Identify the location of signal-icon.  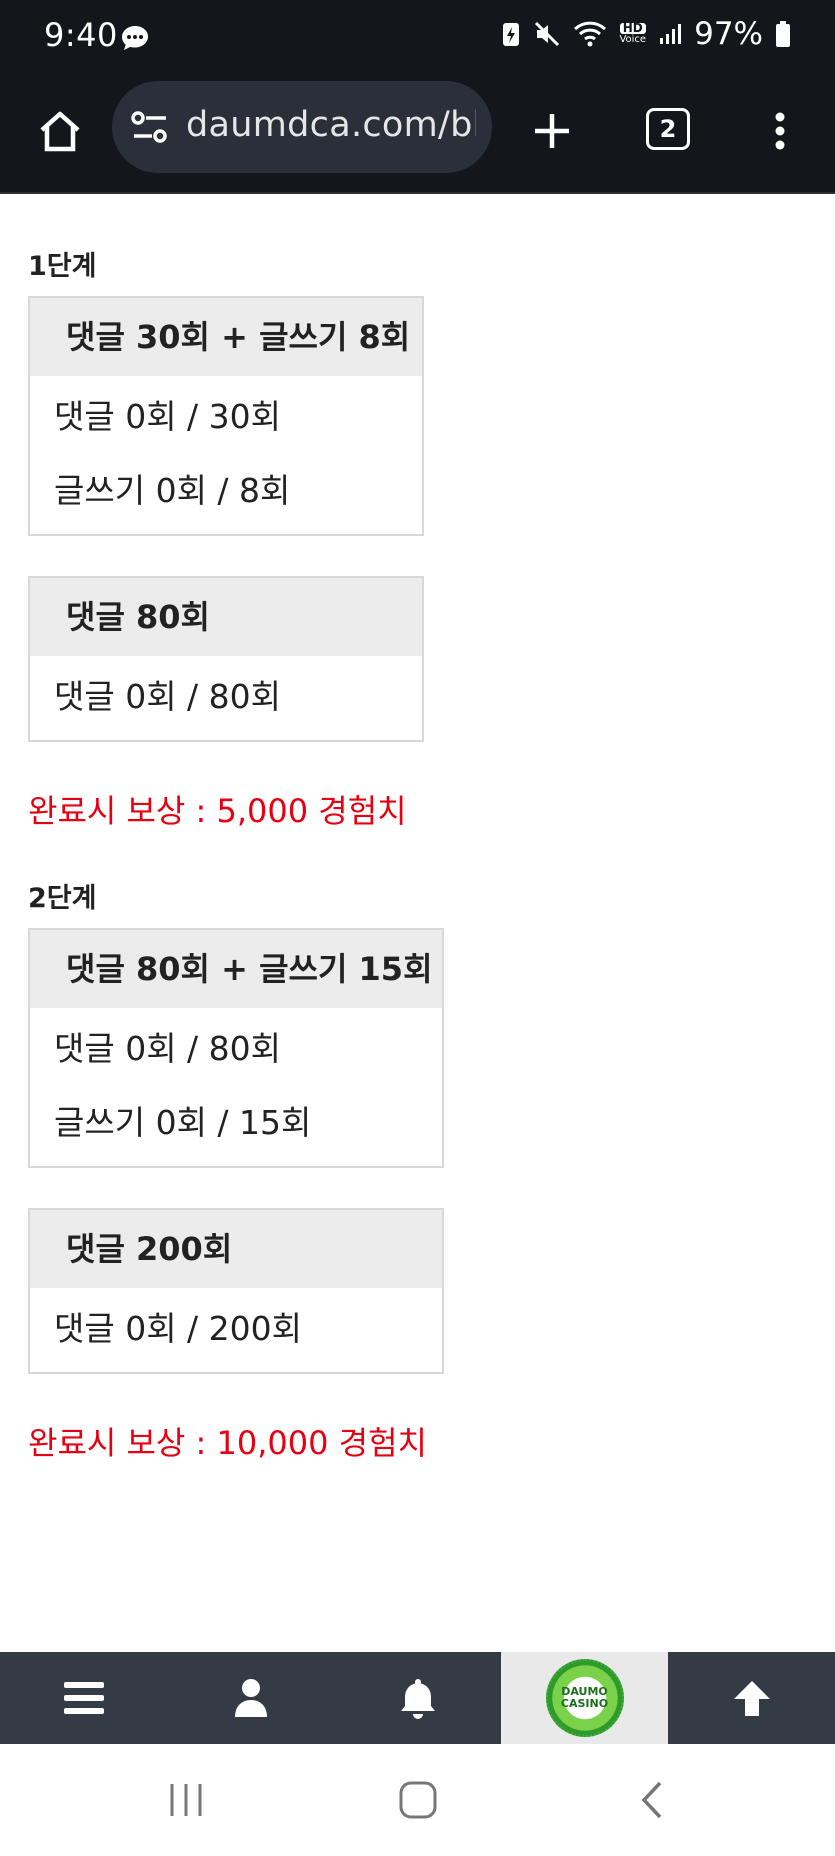
(670, 34).